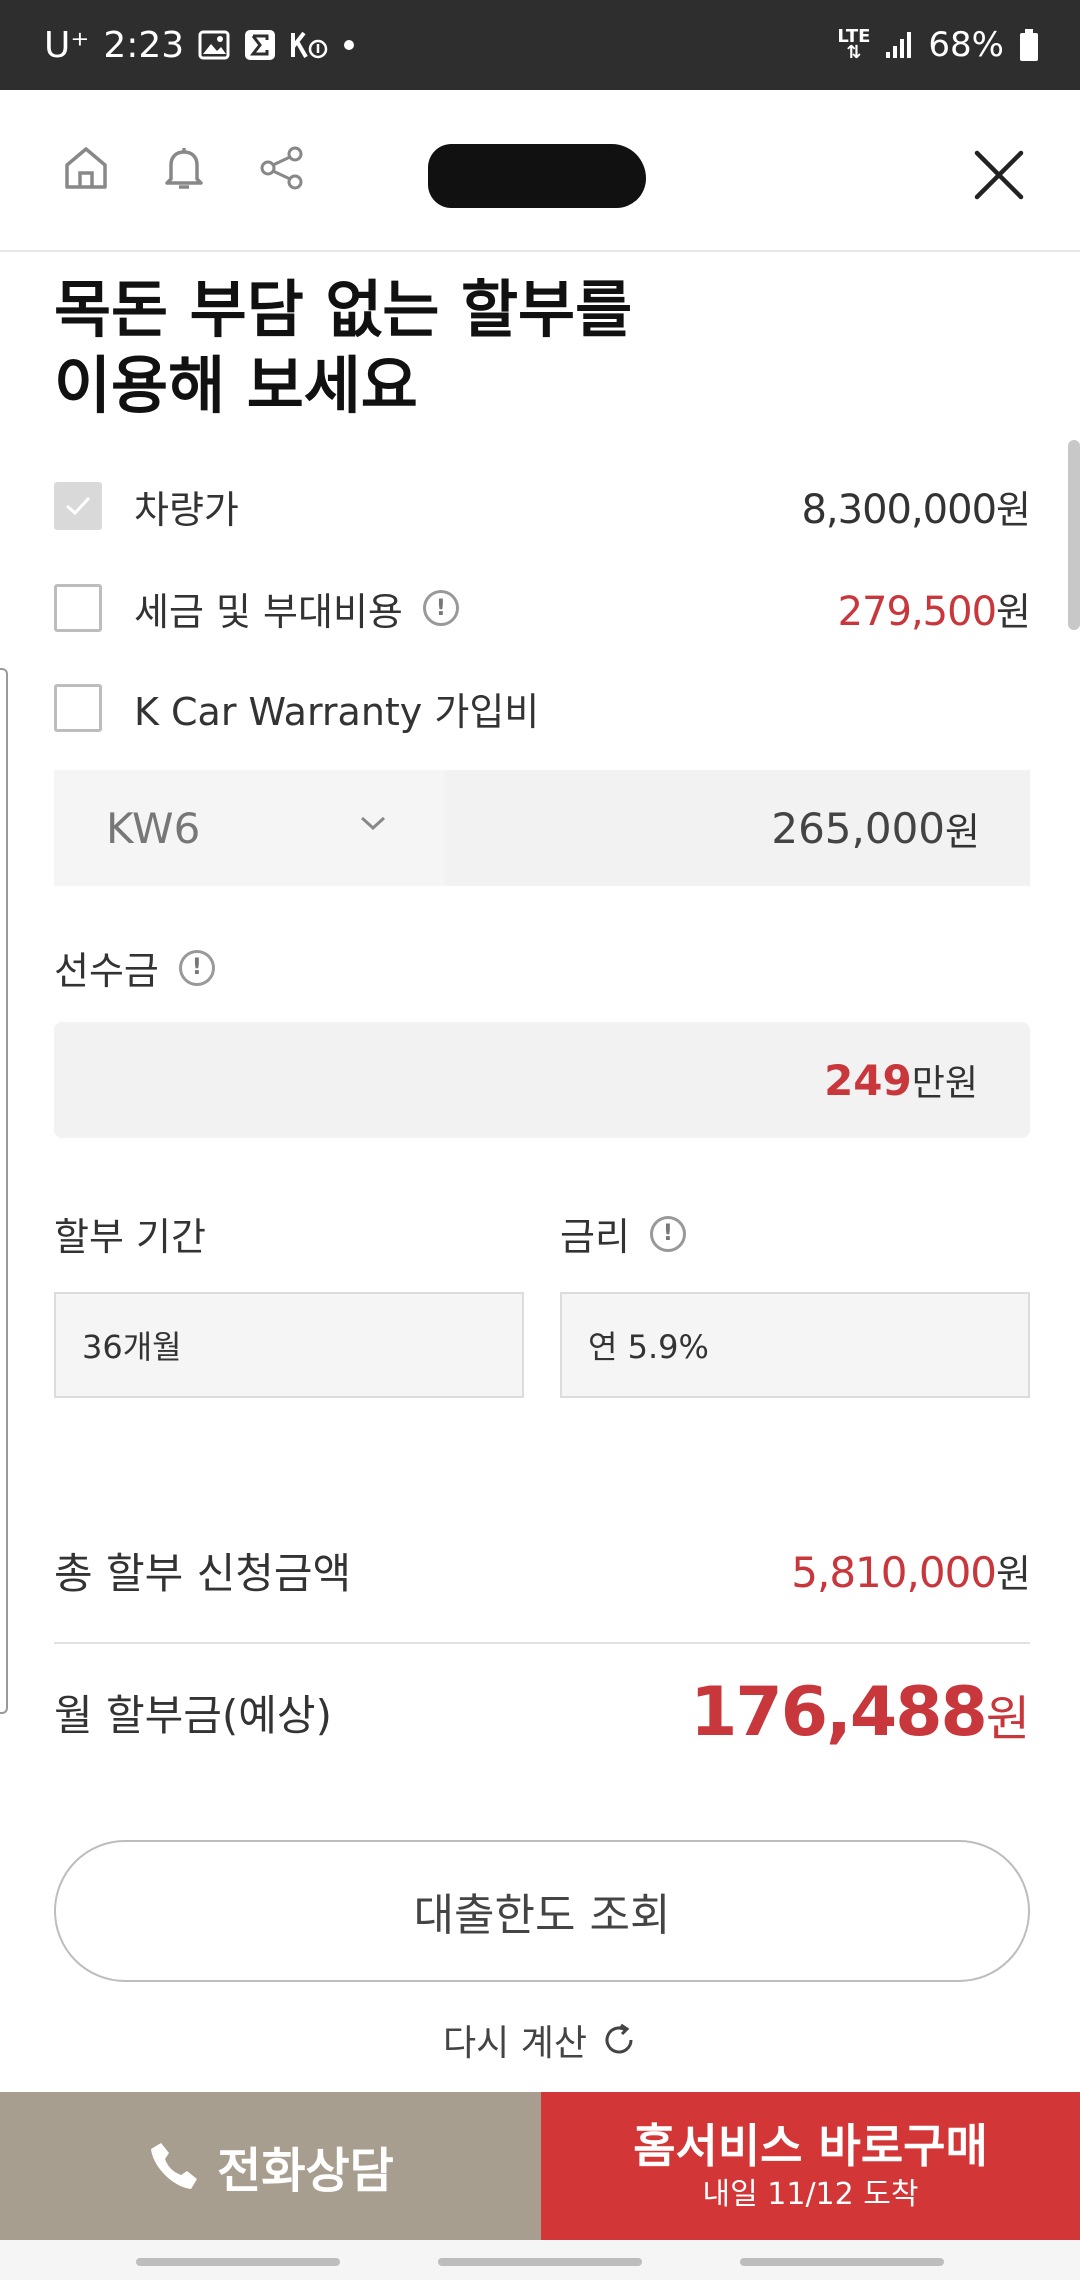 This screenshot has width=1080, height=2280. Describe the element at coordinates (619, 2038) in the screenshot. I see `refresh-icon` at that location.